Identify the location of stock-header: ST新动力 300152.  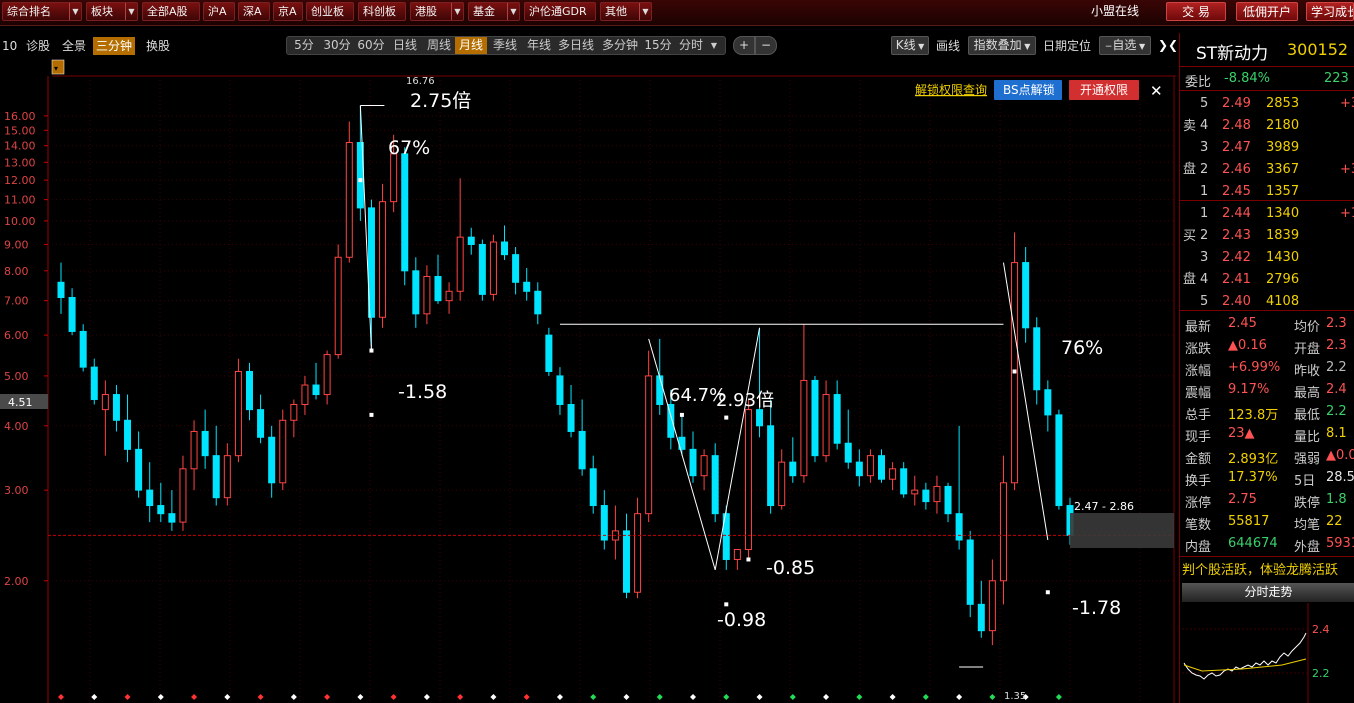
(1267, 49).